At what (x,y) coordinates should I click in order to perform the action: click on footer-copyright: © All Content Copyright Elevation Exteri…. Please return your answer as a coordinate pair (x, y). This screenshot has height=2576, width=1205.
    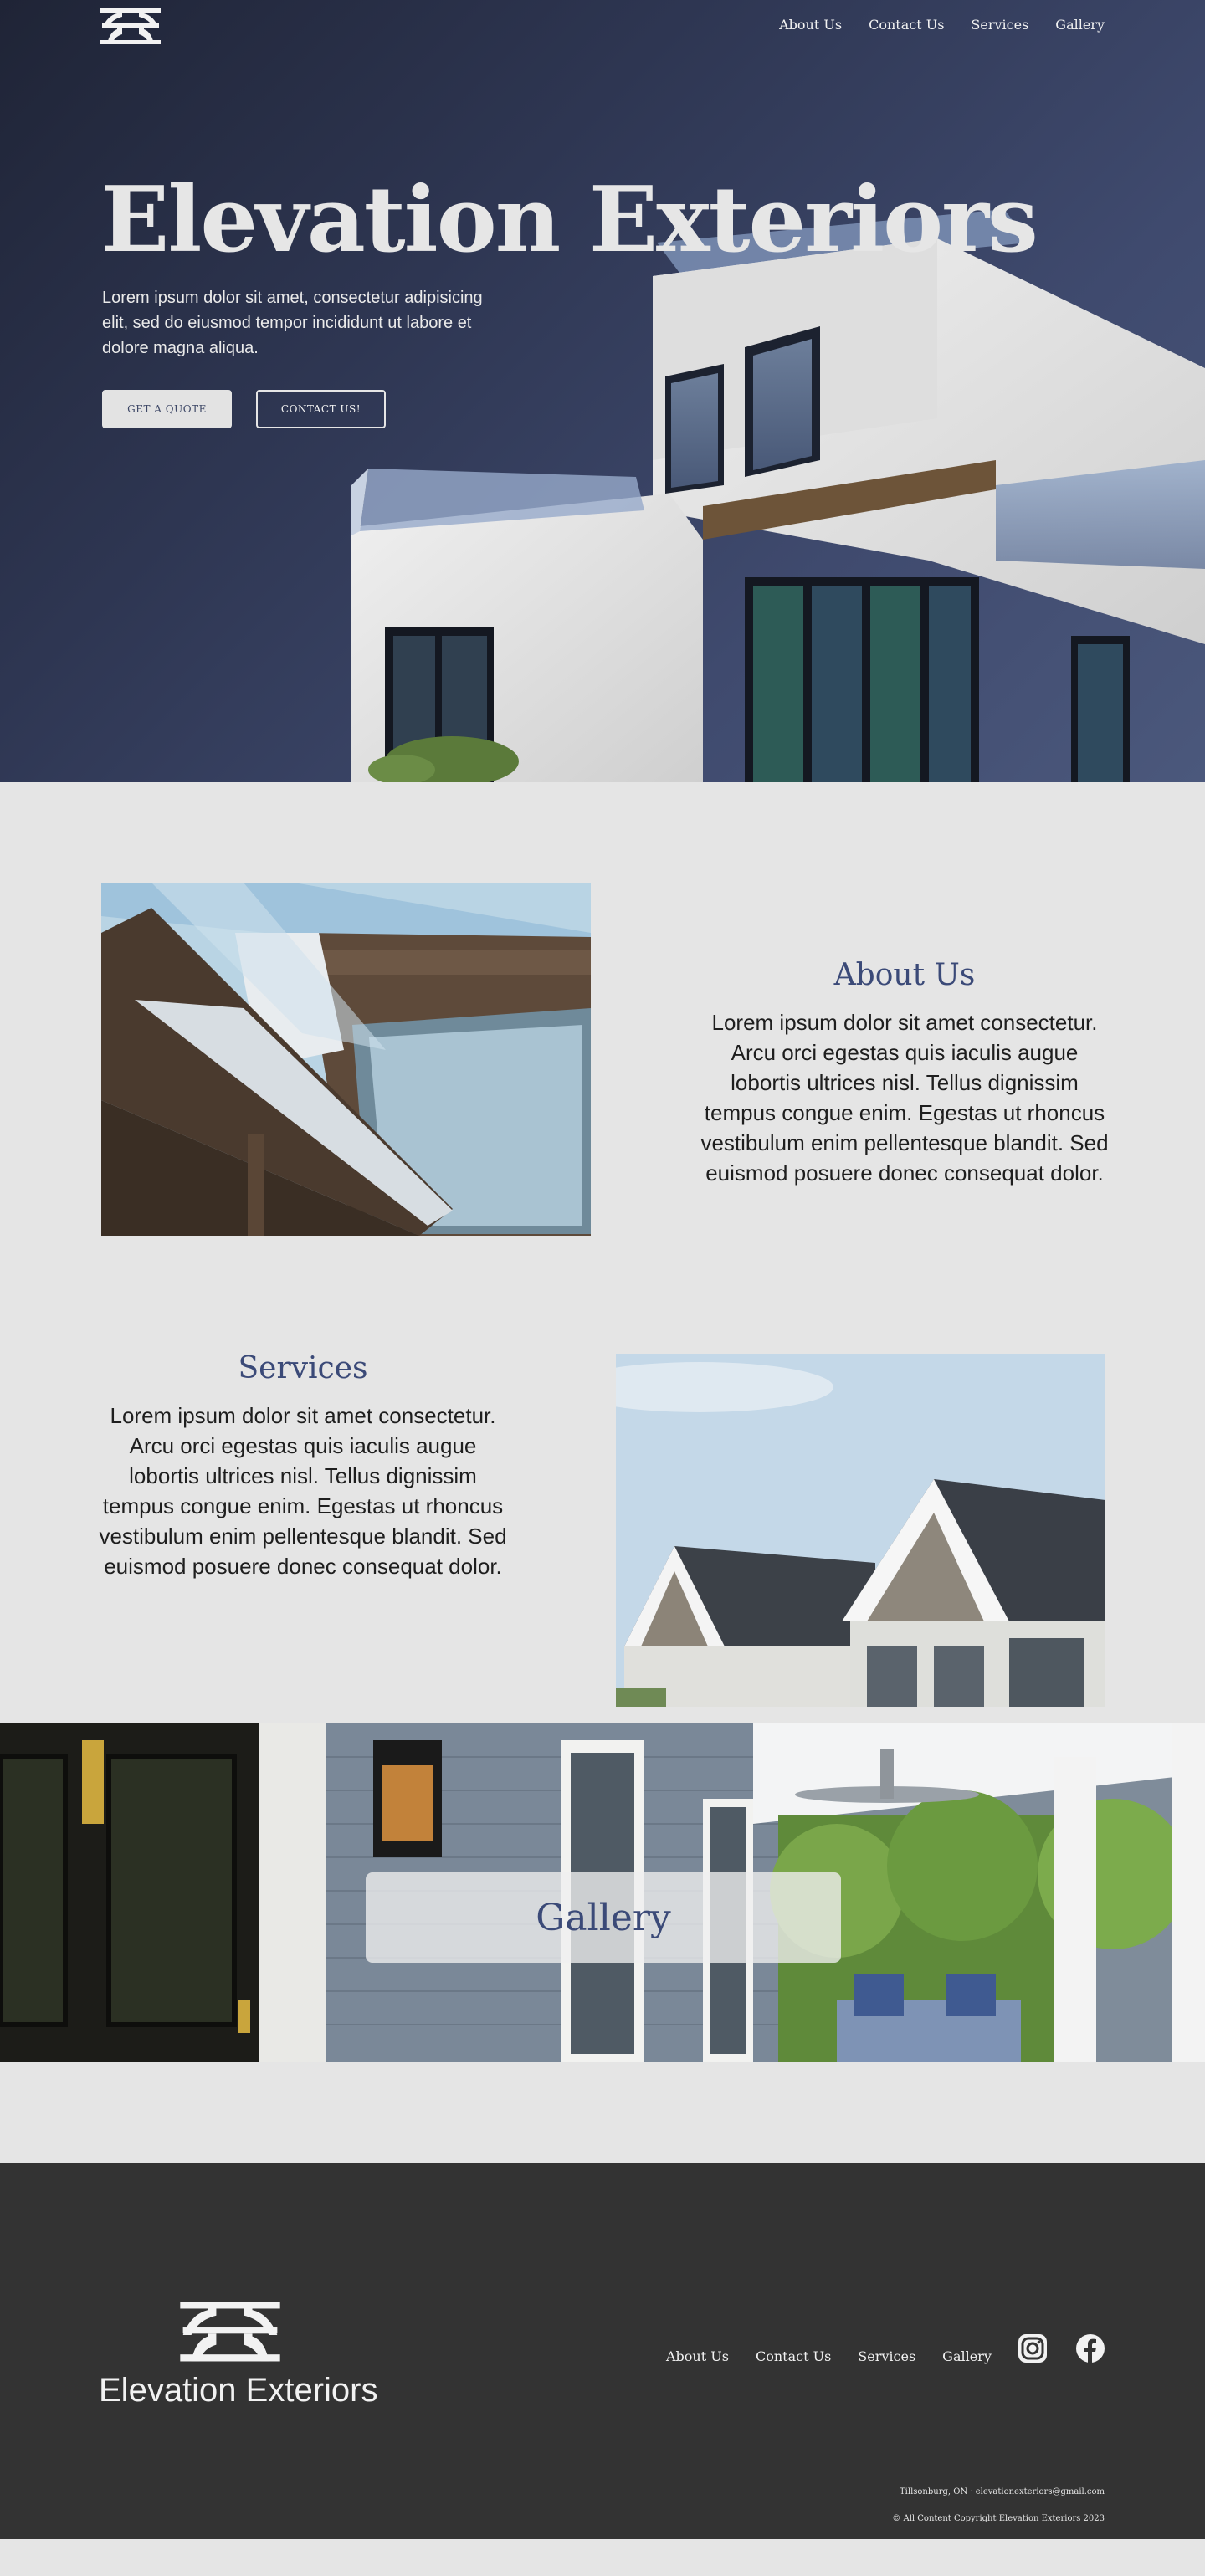
    Looking at the image, I should click on (998, 2518).